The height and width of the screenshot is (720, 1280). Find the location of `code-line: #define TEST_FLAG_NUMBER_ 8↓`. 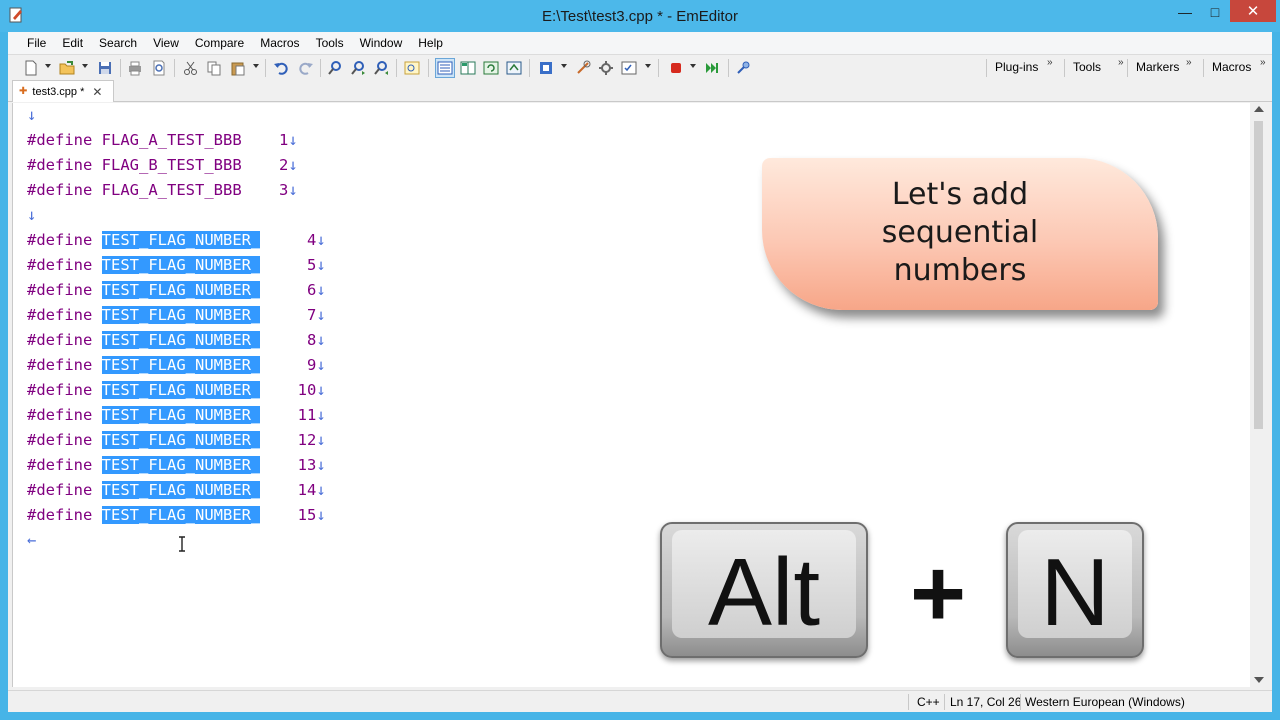

code-line: #define TEST_FLAG_NUMBER_ 8↓ is located at coordinates (176, 340).